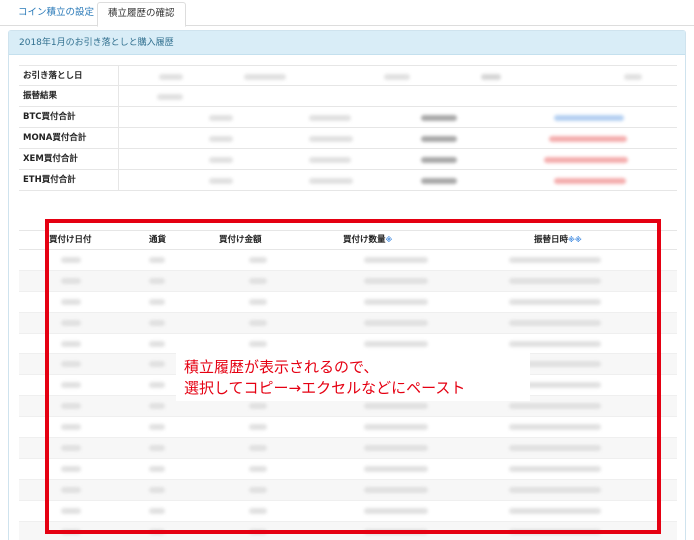  Describe the element at coordinates (53, 76) in the screenshot. I see `summary-label: お引き落とし日` at that location.